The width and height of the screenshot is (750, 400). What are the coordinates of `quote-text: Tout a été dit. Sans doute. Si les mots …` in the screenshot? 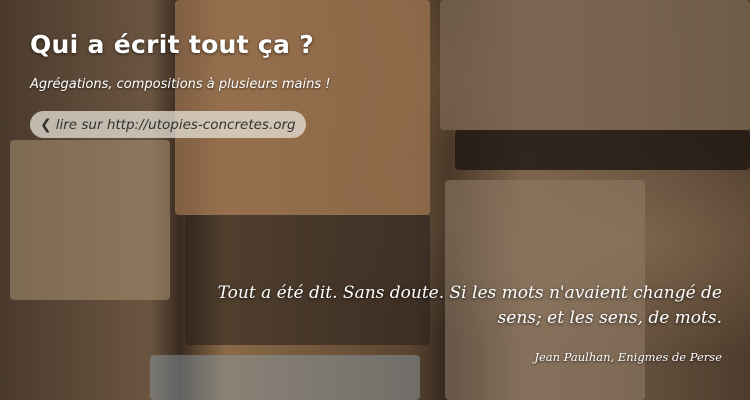 It's located at (469, 305).